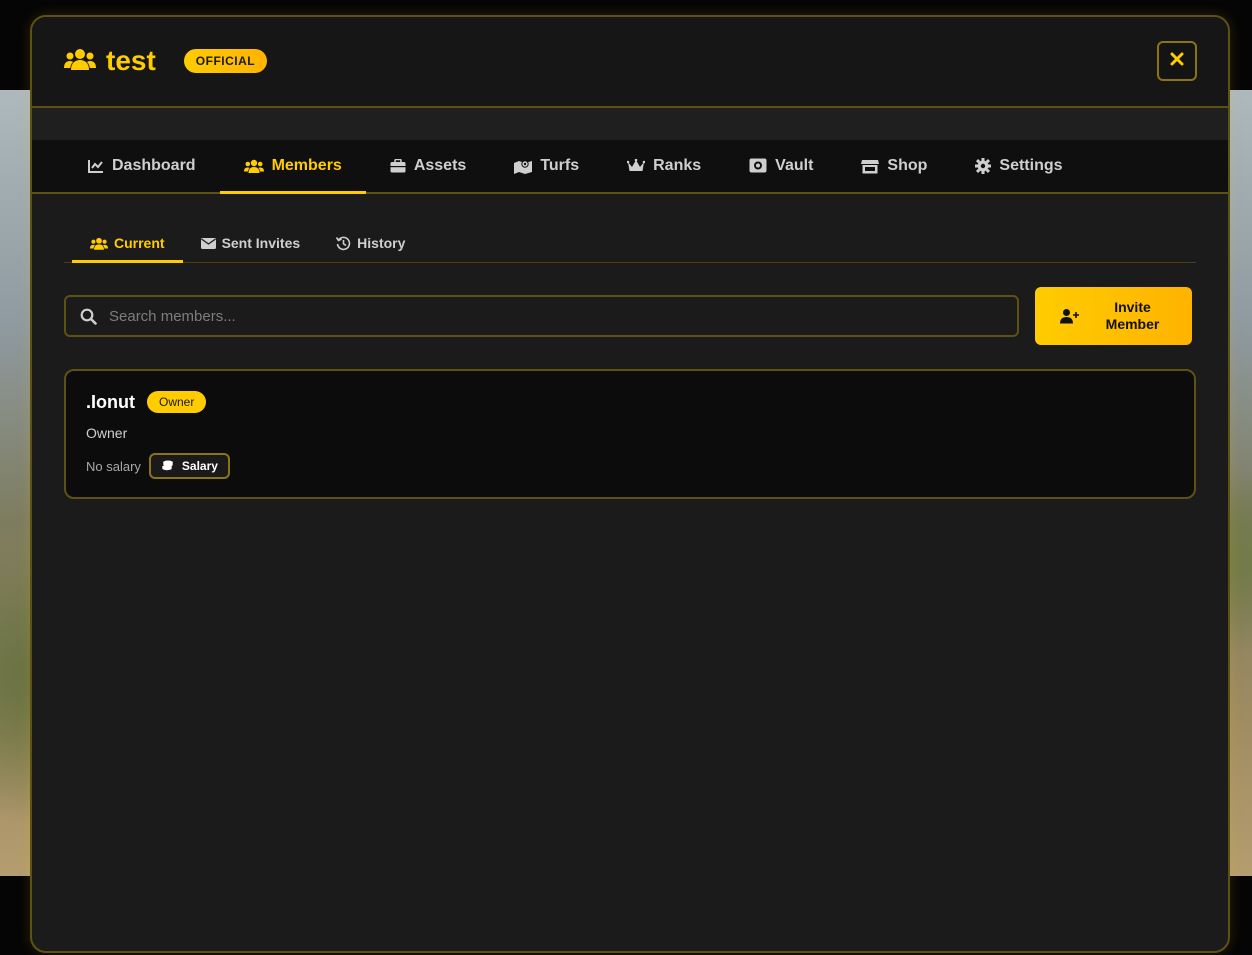 The height and width of the screenshot is (955, 1252). Describe the element at coordinates (983, 166) in the screenshot. I see `gear-icon` at that location.